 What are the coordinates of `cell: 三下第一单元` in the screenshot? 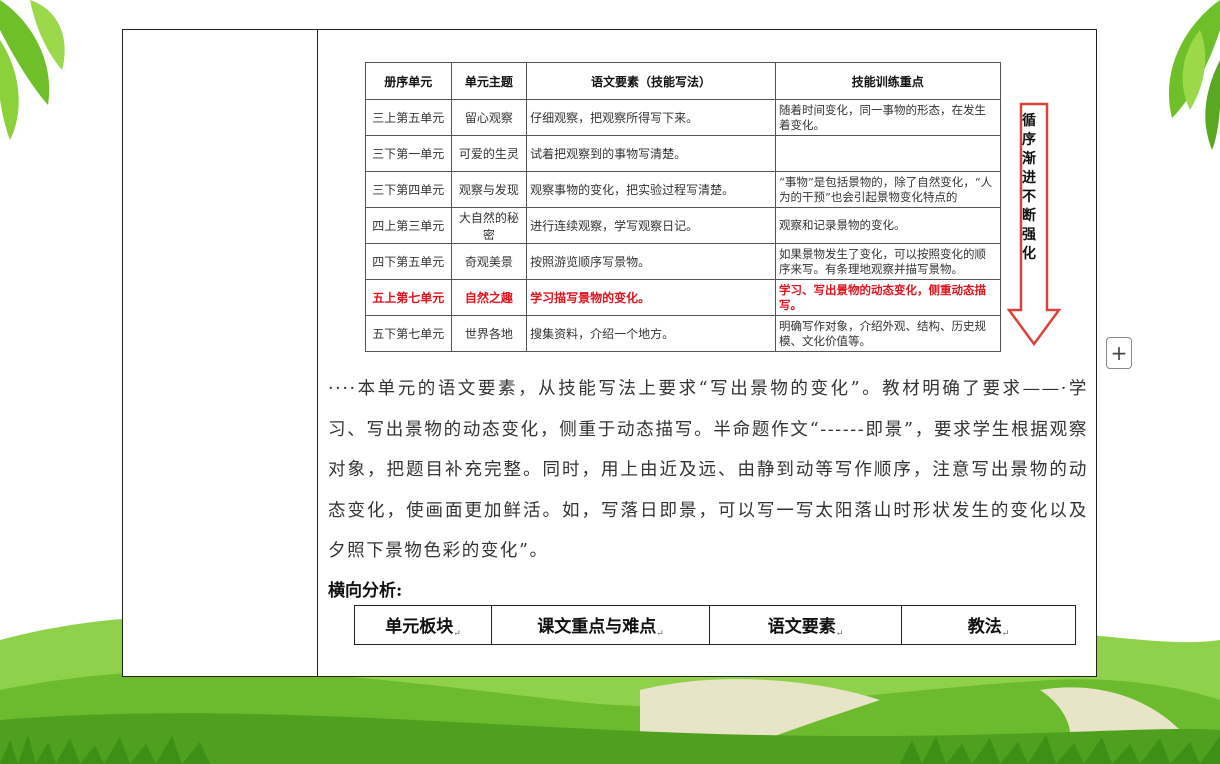 It's located at (408, 153).